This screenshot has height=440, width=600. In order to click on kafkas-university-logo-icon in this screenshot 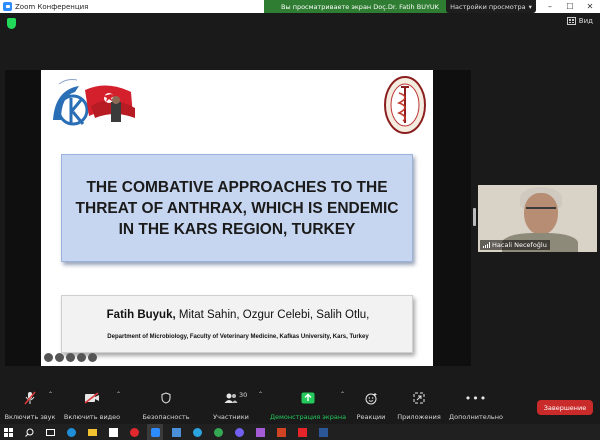, I will do `click(94, 102)`.